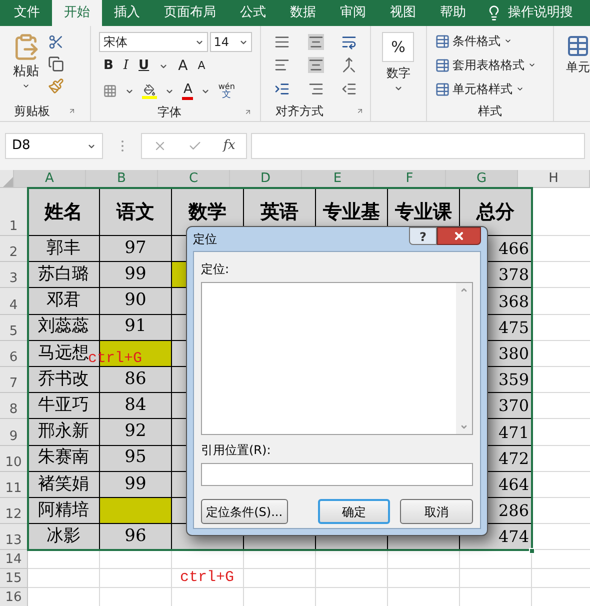 This screenshot has height=606, width=590. Describe the element at coordinates (136, 537) in the screenshot. I see `table-cell: 96` at that location.